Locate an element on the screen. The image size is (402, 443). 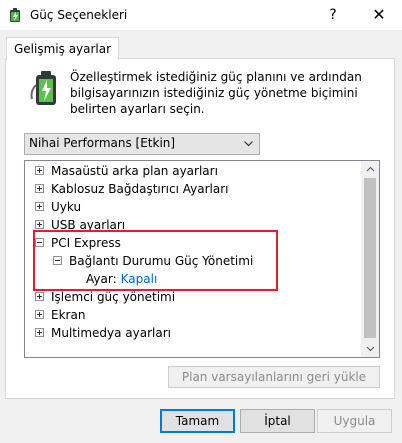
tree-item-desktop-background: Masaüstü arka plan ayarları is located at coordinates (126, 171).